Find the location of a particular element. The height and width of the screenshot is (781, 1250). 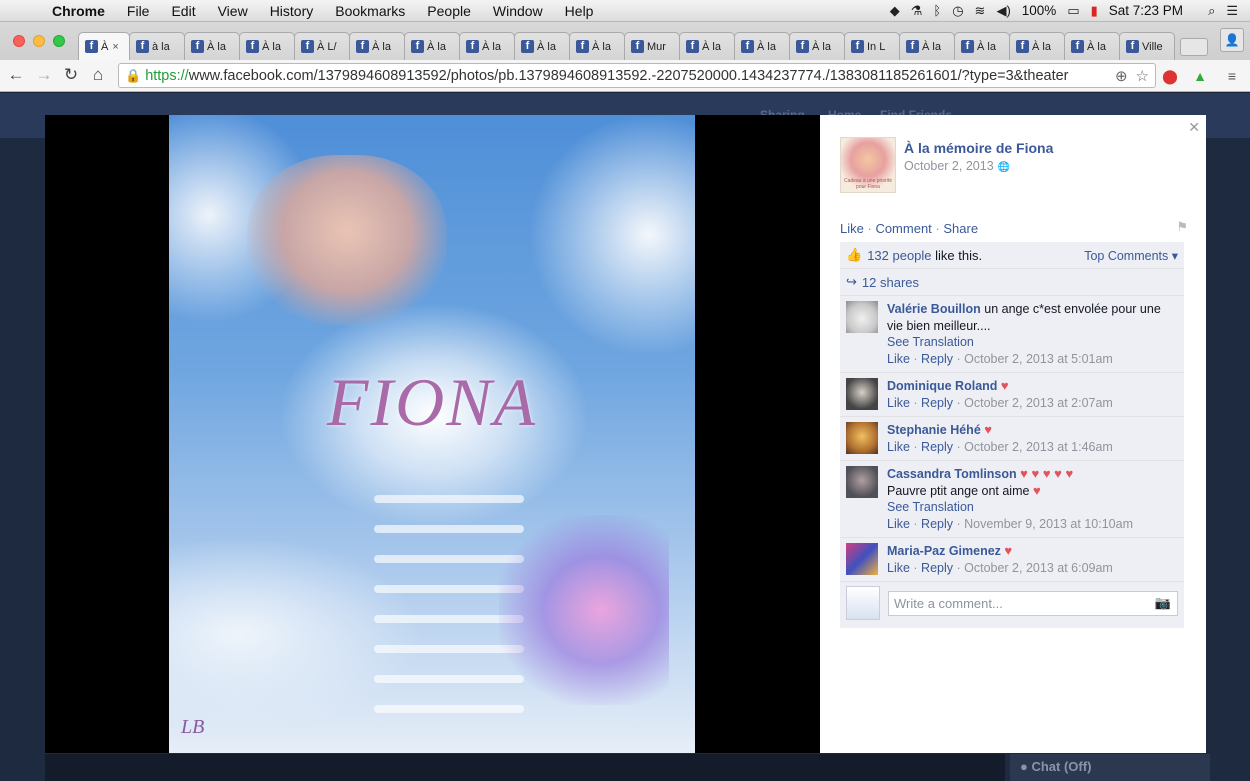

likes-count-link: 132 people is located at coordinates (899, 255).